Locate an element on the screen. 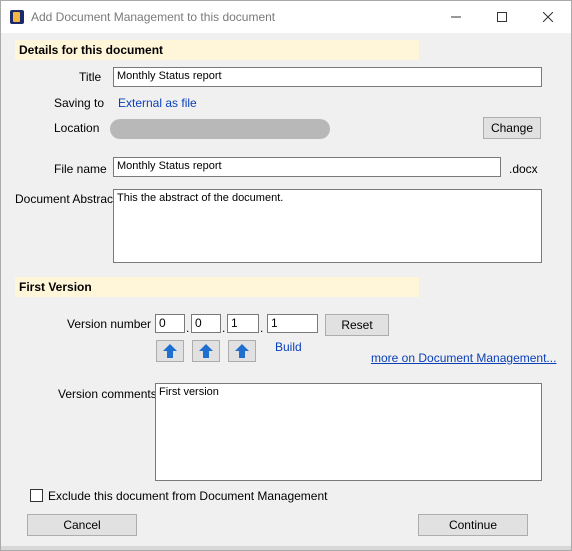 This screenshot has height=551, width=572. version-comments-label: Version comments is located at coordinates (107, 394).